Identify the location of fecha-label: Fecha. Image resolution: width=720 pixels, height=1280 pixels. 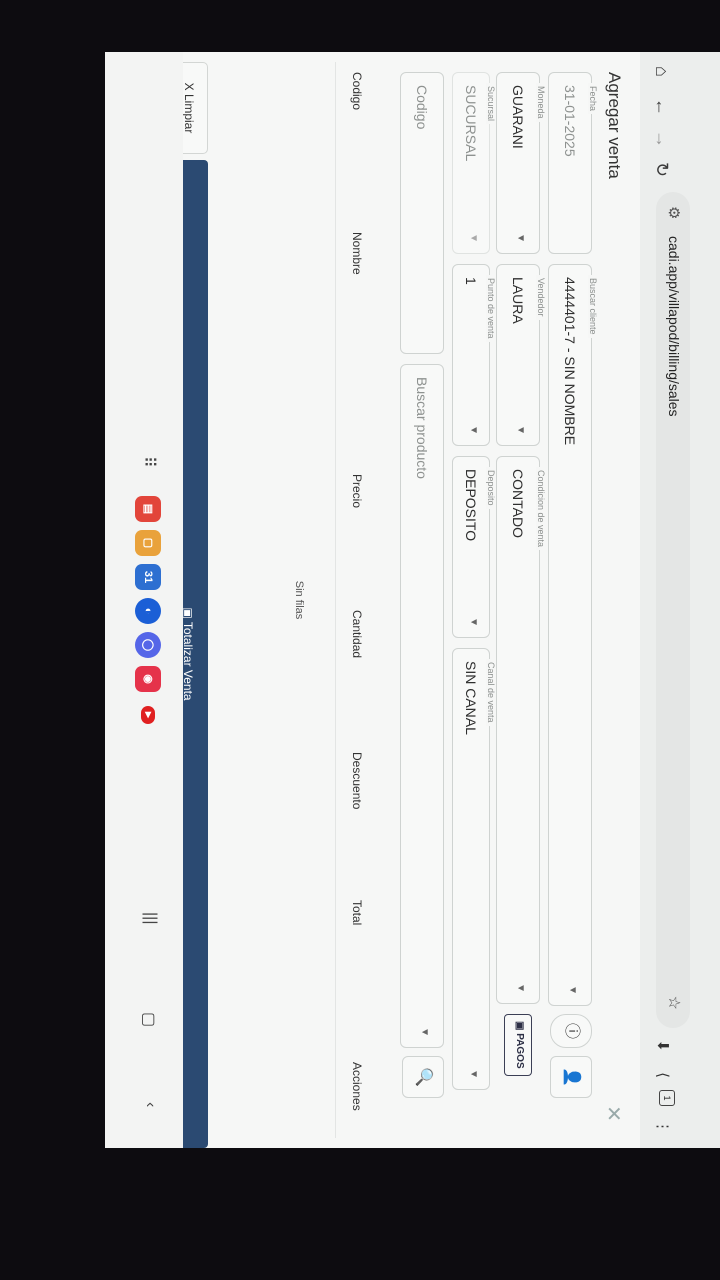
(593, 99).